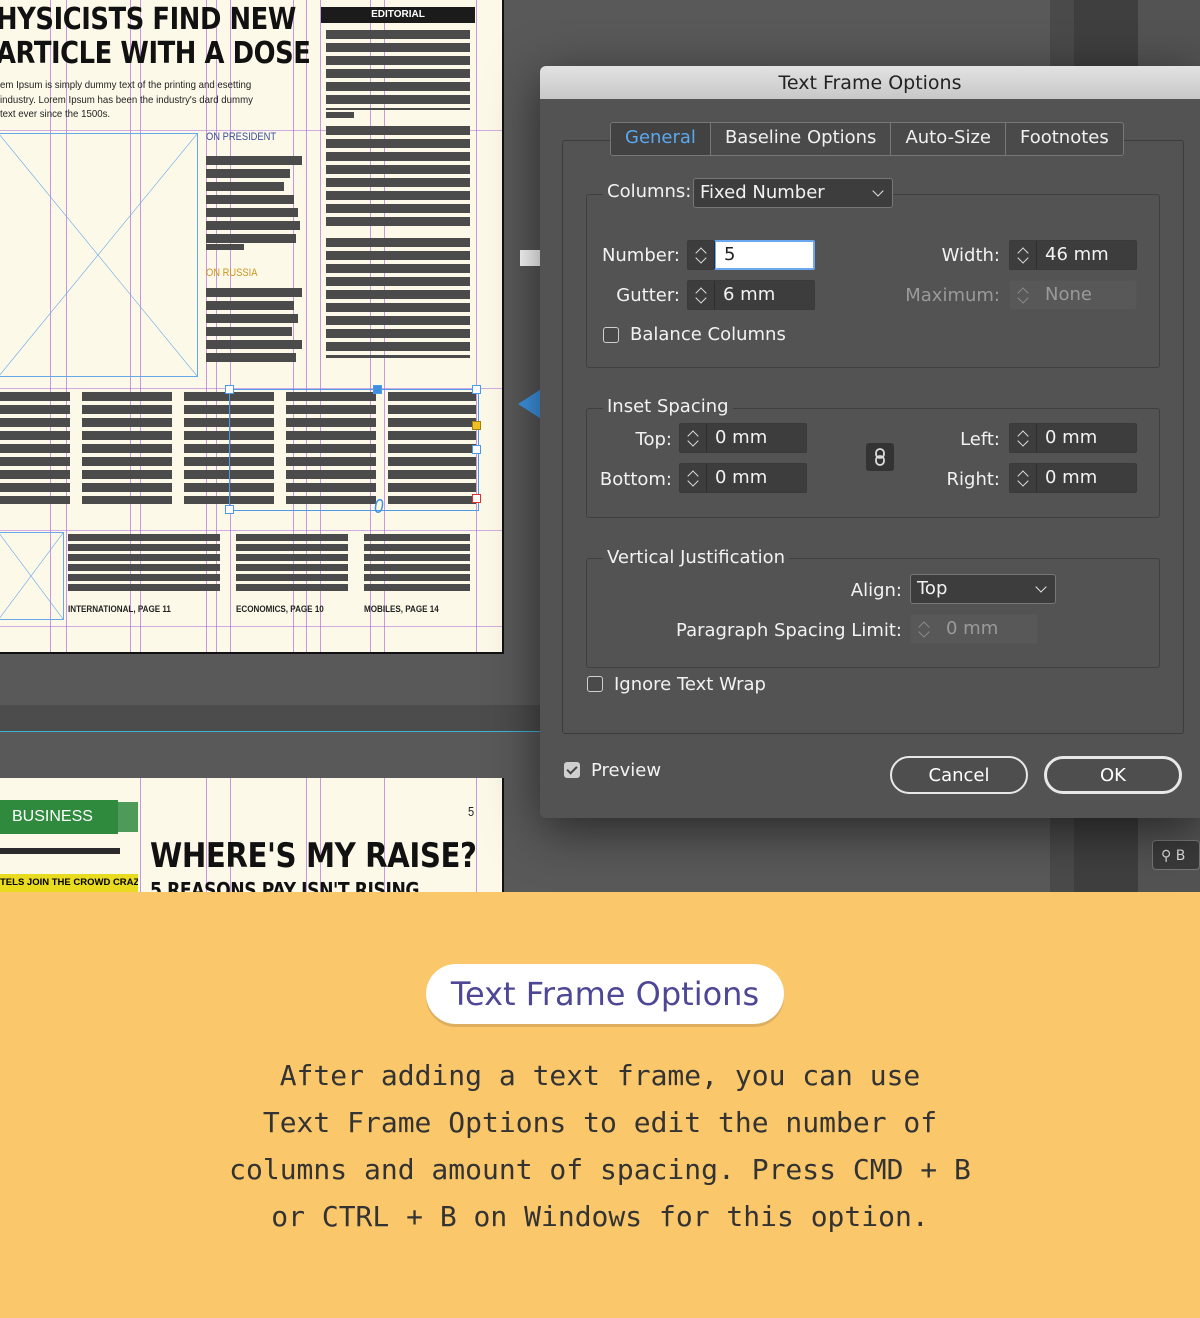  Describe the element at coordinates (870, 82) in the screenshot. I see `dialog-title: Text Frame Options` at that location.